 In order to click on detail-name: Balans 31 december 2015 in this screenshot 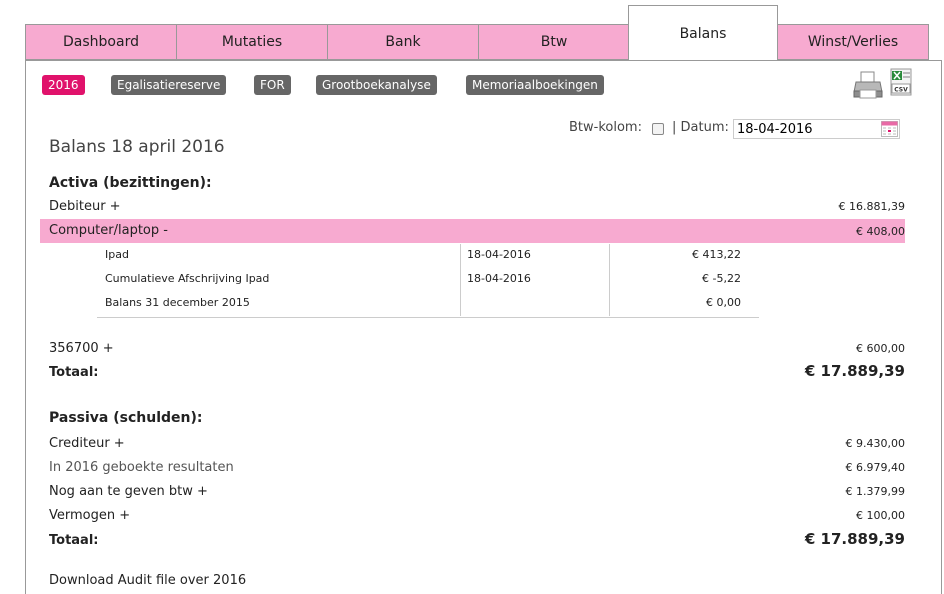, I will do `click(177, 302)`.